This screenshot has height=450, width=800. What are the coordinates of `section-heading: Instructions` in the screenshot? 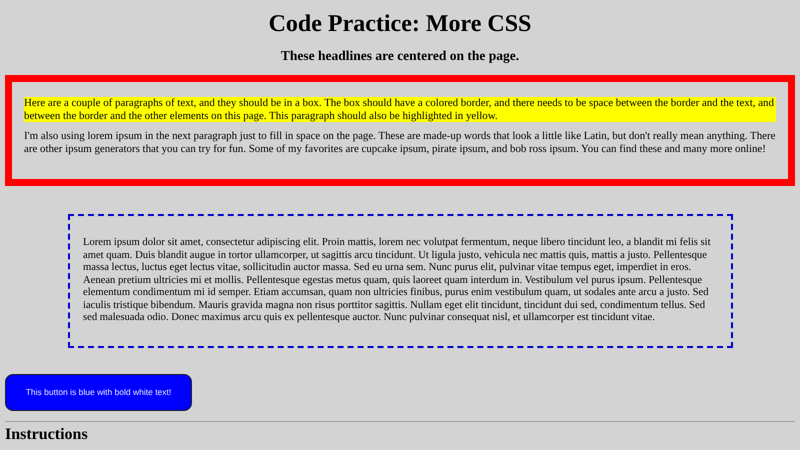 It's located at (47, 435).